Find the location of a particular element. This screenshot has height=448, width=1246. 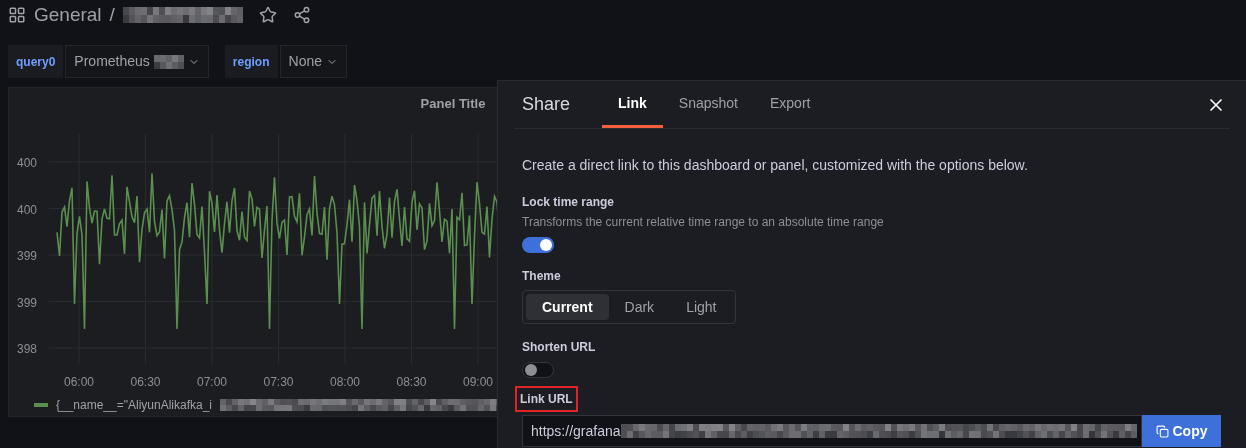

x-axis-label: 07:30 is located at coordinates (278, 382).